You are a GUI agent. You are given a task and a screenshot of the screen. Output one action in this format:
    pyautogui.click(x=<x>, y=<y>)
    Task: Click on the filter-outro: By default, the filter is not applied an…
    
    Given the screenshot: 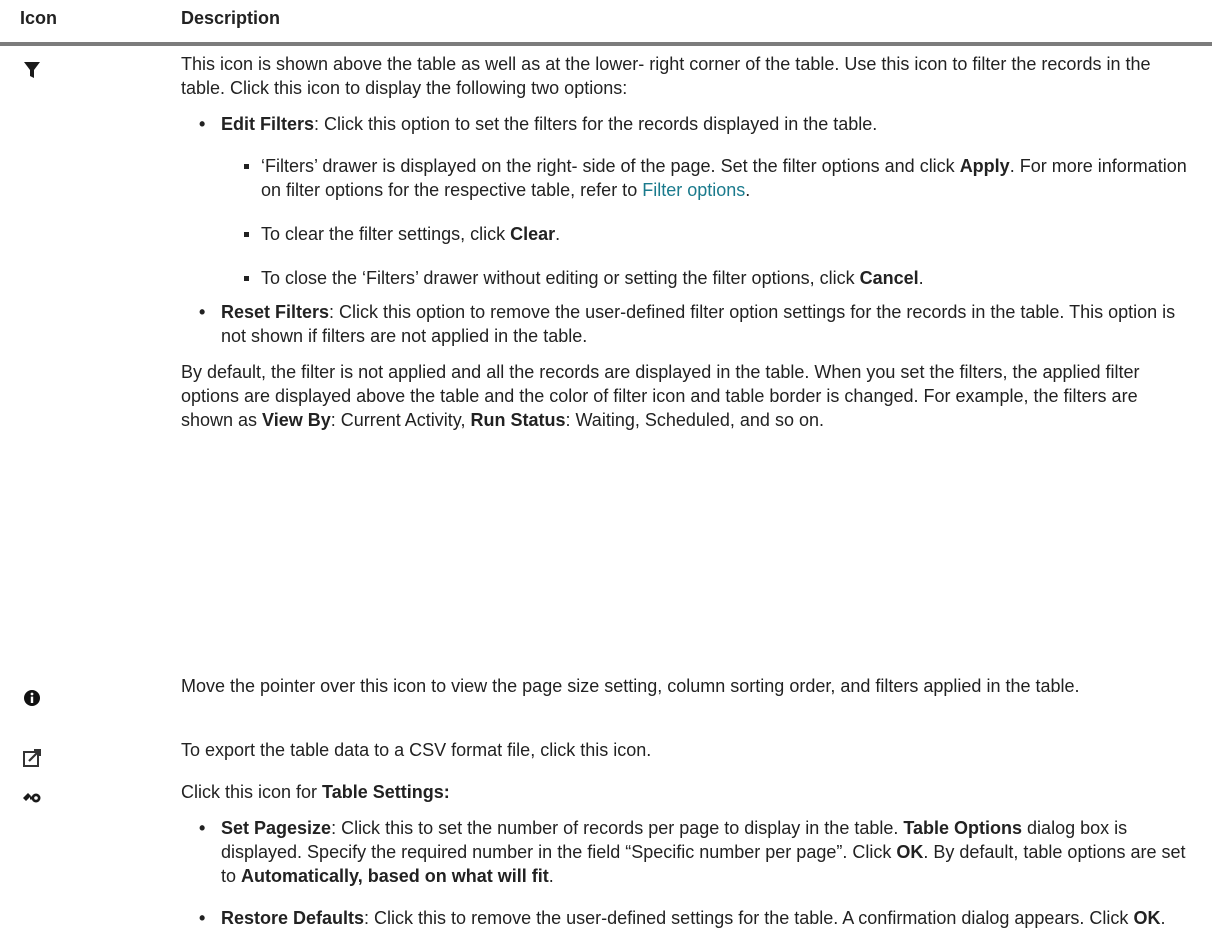 What is the action you would take?
    pyautogui.click(x=686, y=396)
    